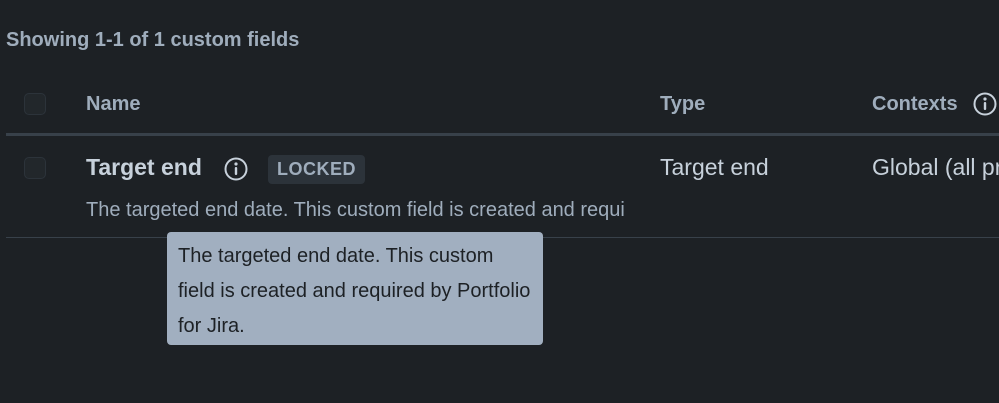 The image size is (999, 403). Describe the element at coordinates (915, 104) in the screenshot. I see `column-header-contexts: Contexts` at that location.